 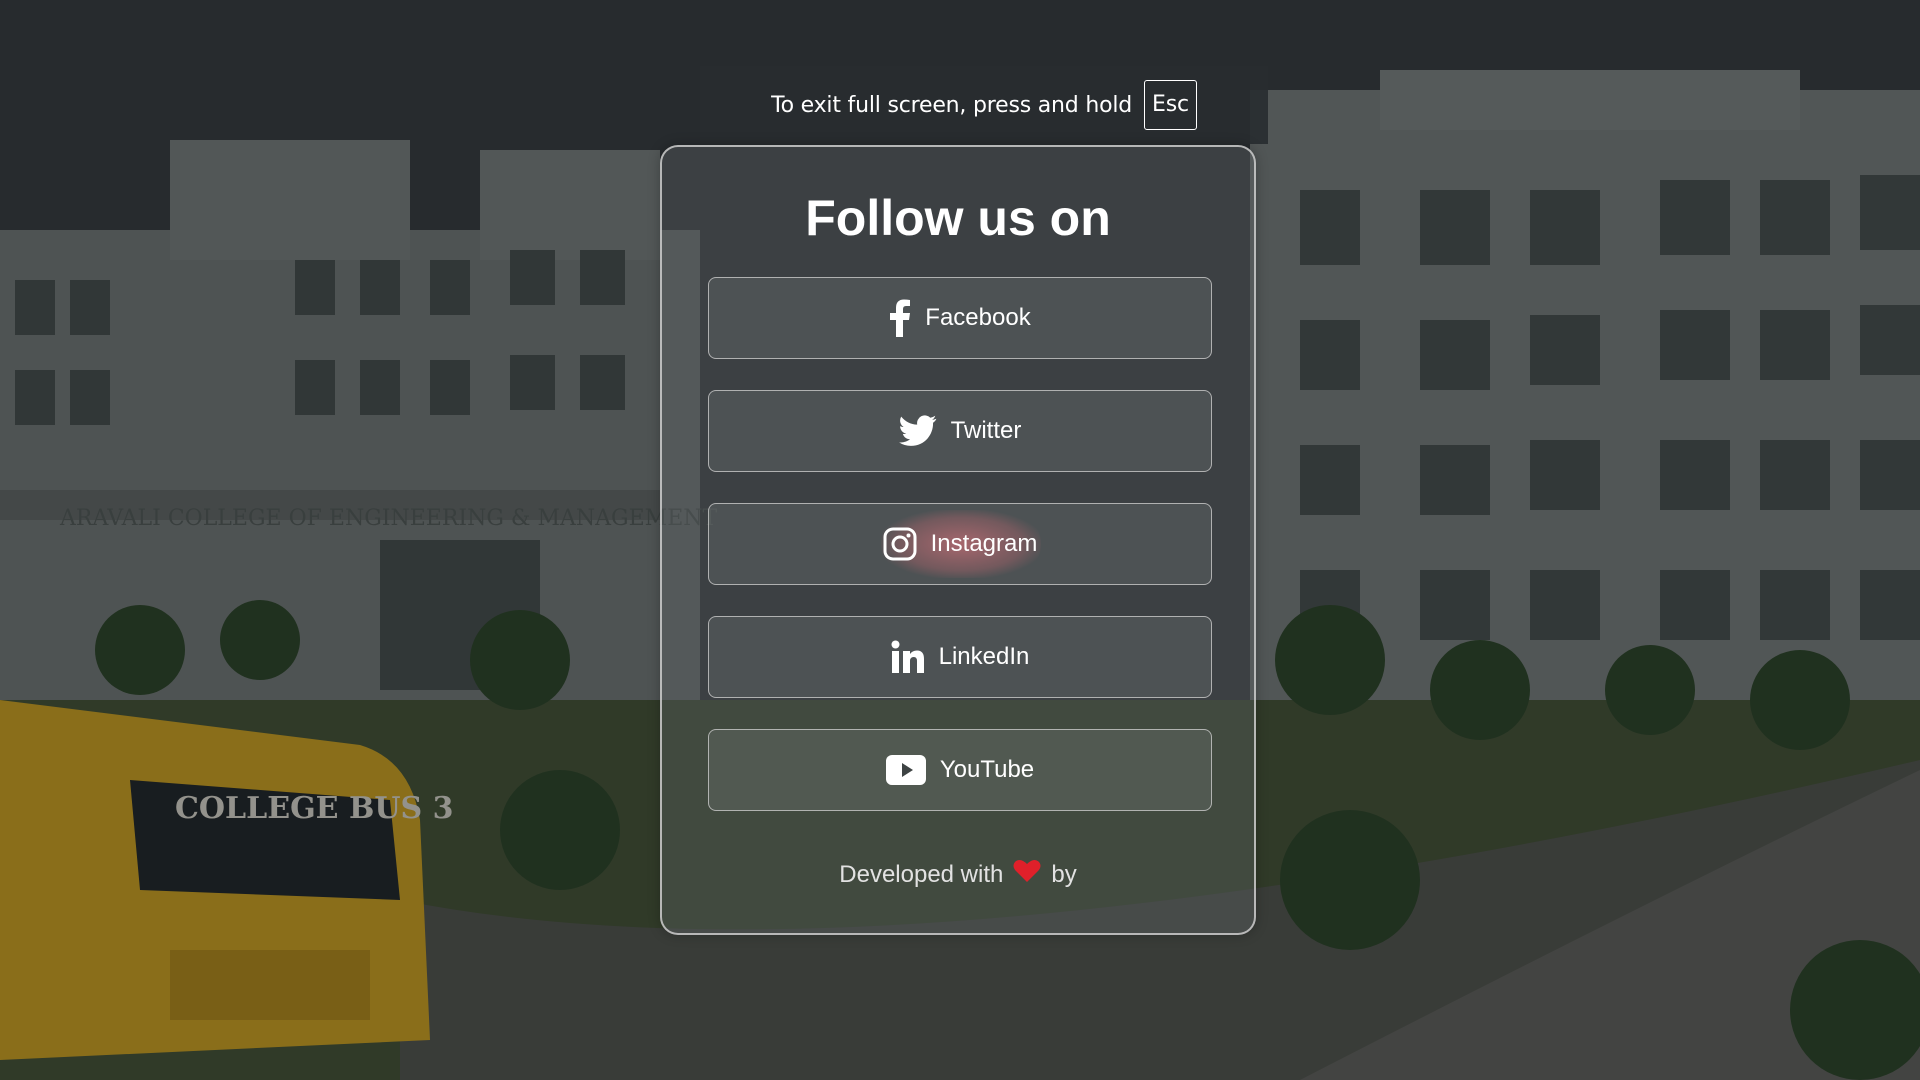 I want to click on twitter-button: Twitter, so click(x=960, y=431).